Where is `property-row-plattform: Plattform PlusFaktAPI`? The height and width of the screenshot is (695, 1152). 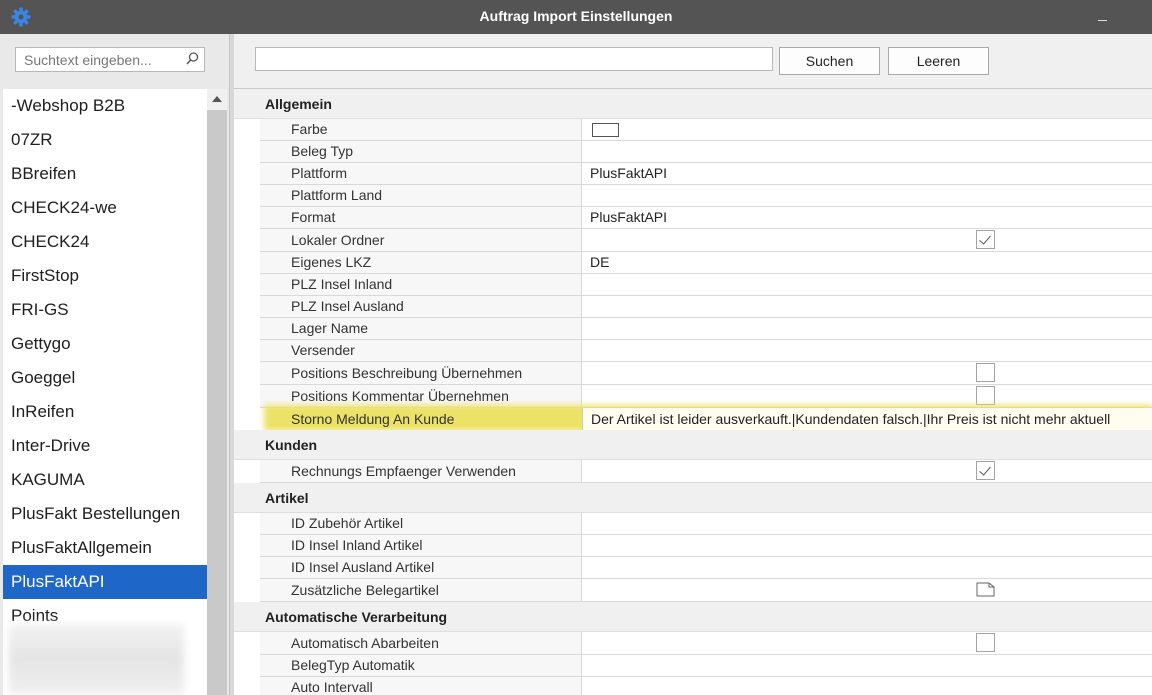 property-row-plattform: Plattform PlusFaktAPI is located at coordinates (706, 174).